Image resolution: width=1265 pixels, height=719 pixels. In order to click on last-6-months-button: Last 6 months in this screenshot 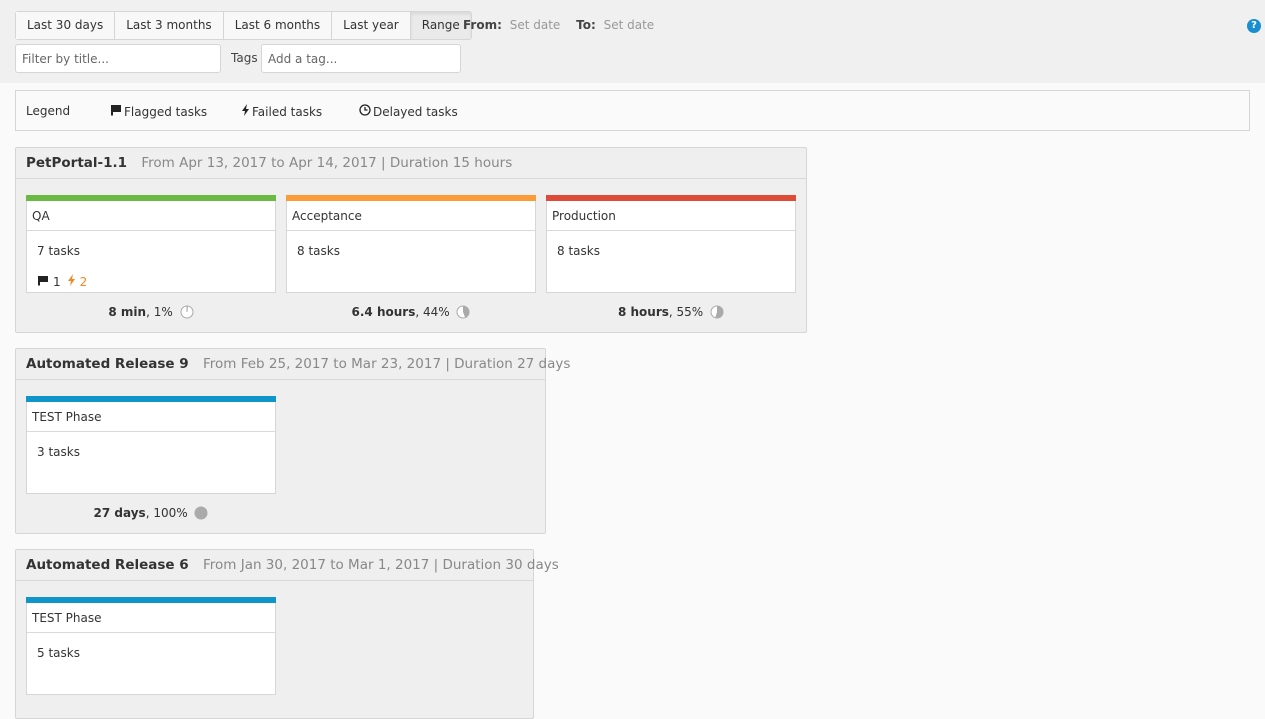, I will do `click(278, 25)`.